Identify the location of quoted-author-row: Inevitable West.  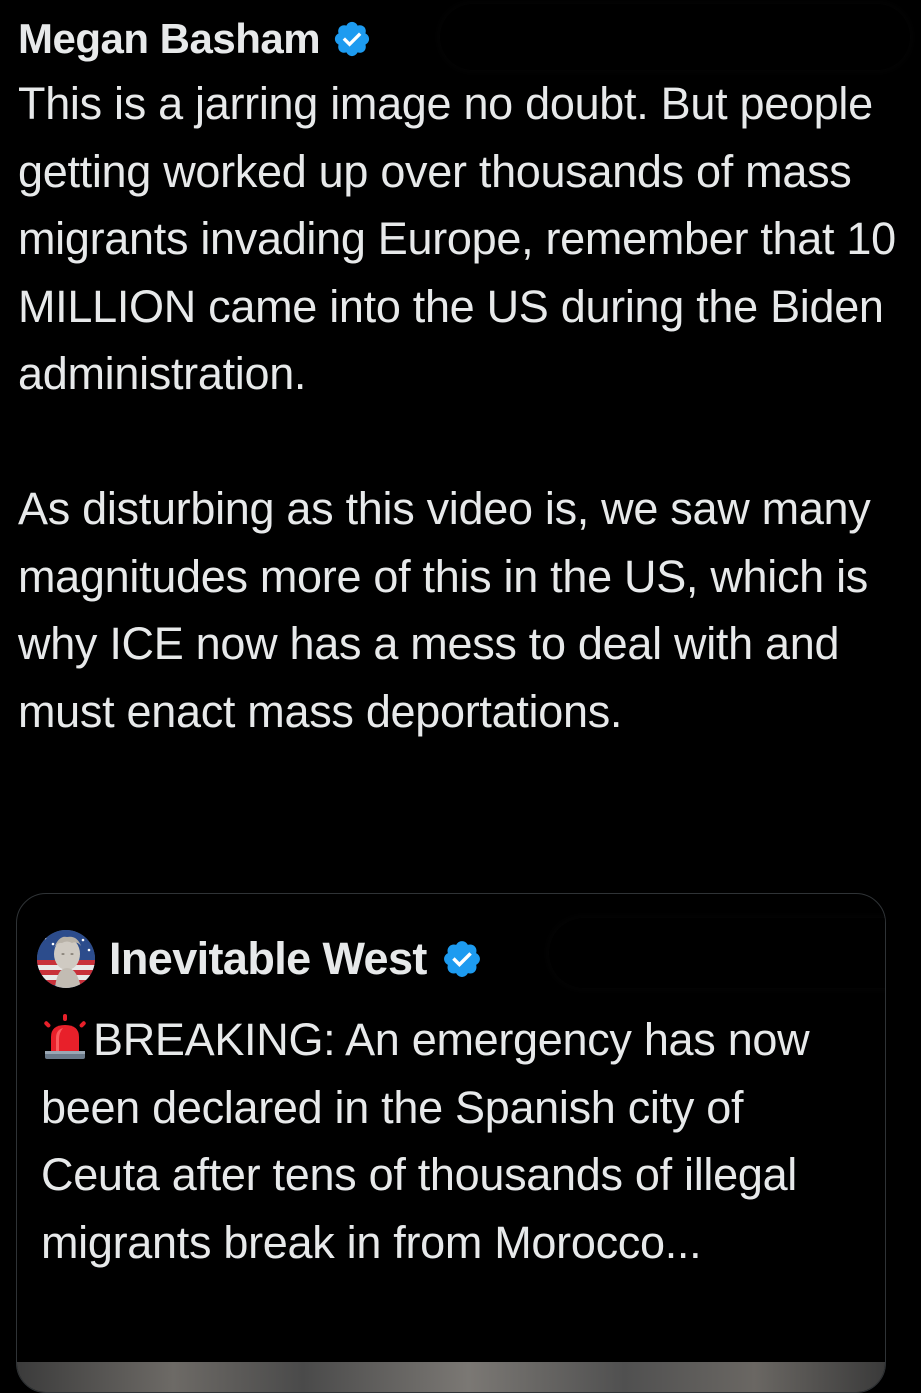
(260, 959).